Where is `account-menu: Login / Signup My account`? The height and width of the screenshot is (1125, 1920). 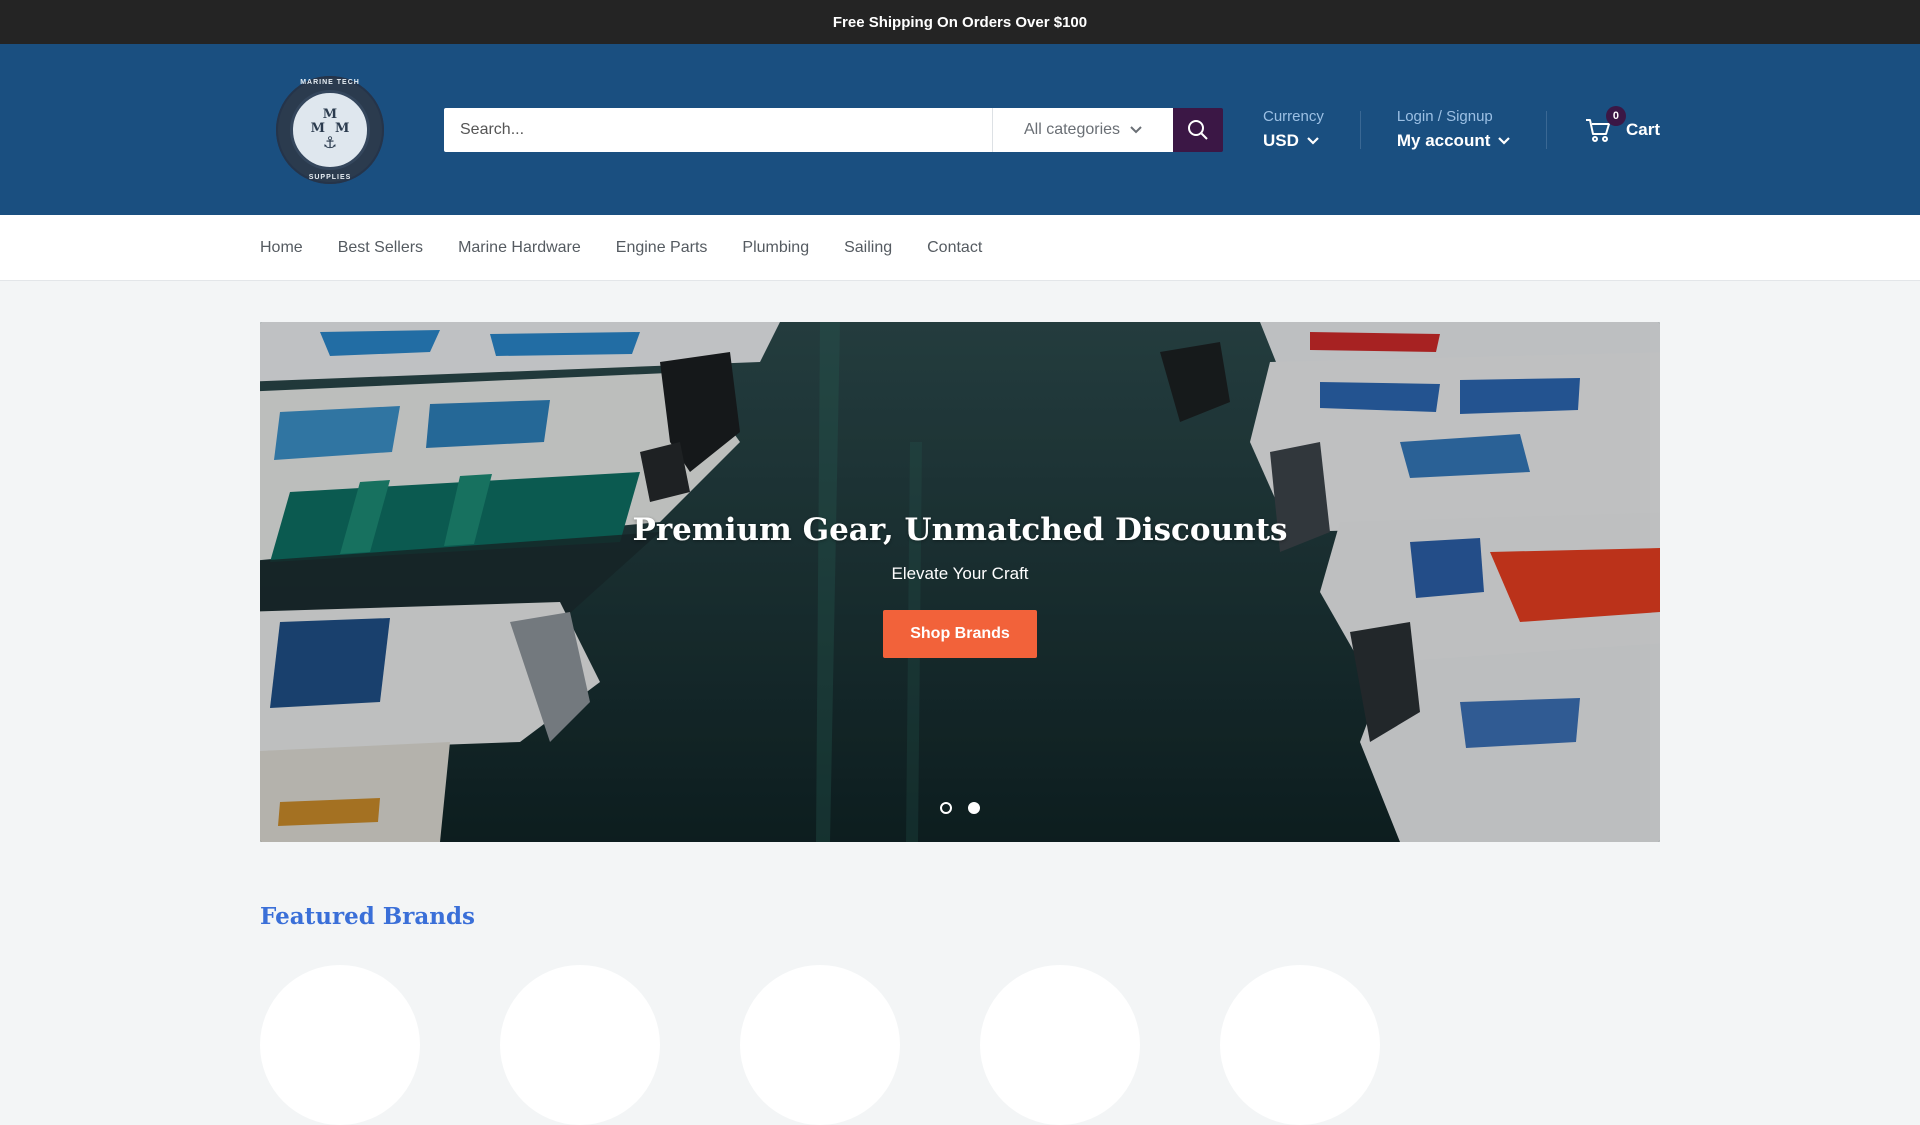
account-menu: Login / Signup My account is located at coordinates (1454, 129).